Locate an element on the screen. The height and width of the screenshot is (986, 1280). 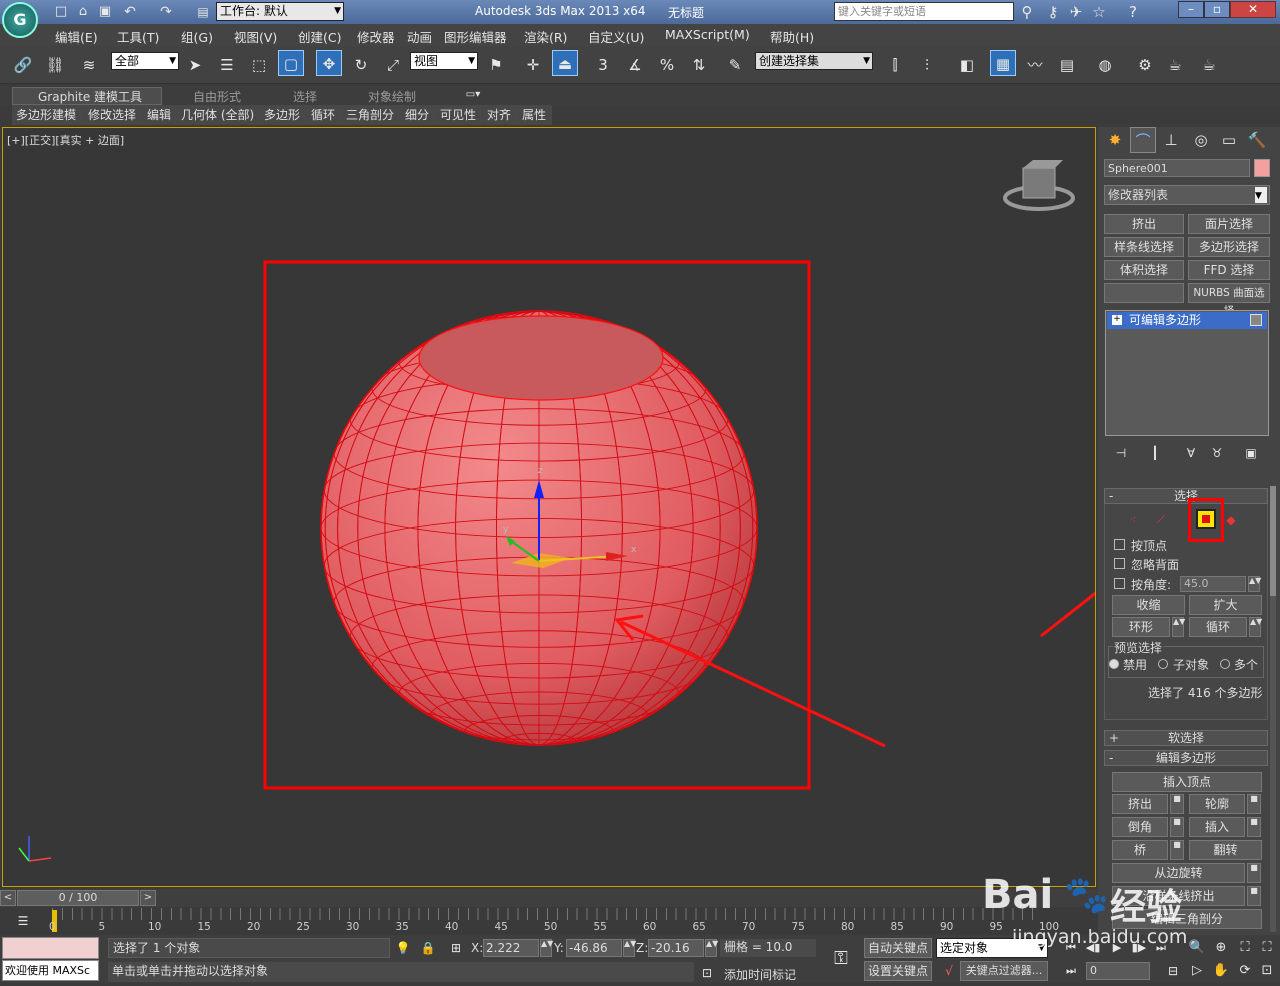
by-angle-checkbox is located at coordinates (1119, 583).